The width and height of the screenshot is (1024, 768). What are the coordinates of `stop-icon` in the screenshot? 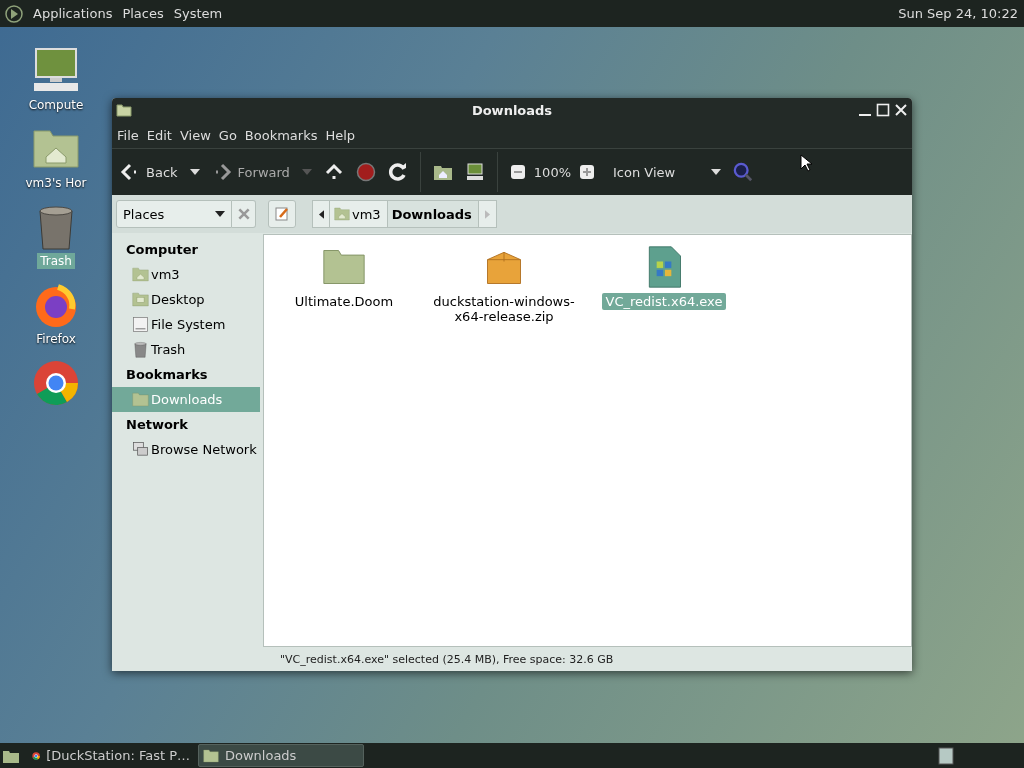 It's located at (365, 172).